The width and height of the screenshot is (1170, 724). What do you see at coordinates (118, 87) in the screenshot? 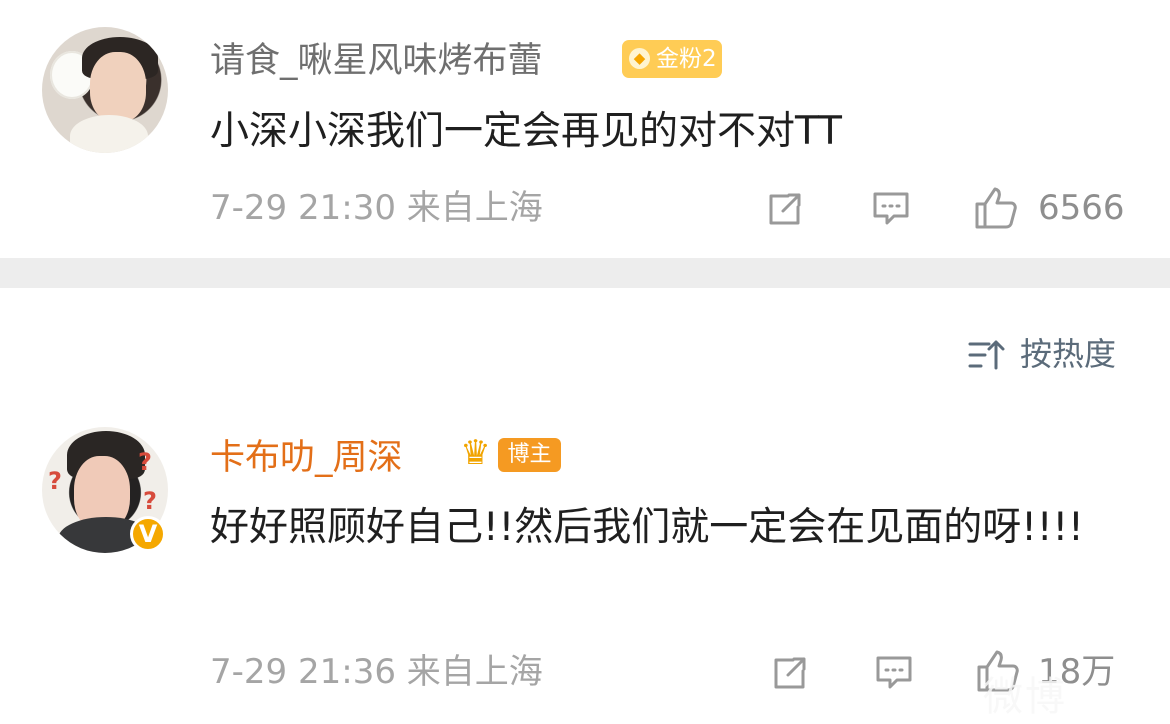
I see `avatar-face` at bounding box center [118, 87].